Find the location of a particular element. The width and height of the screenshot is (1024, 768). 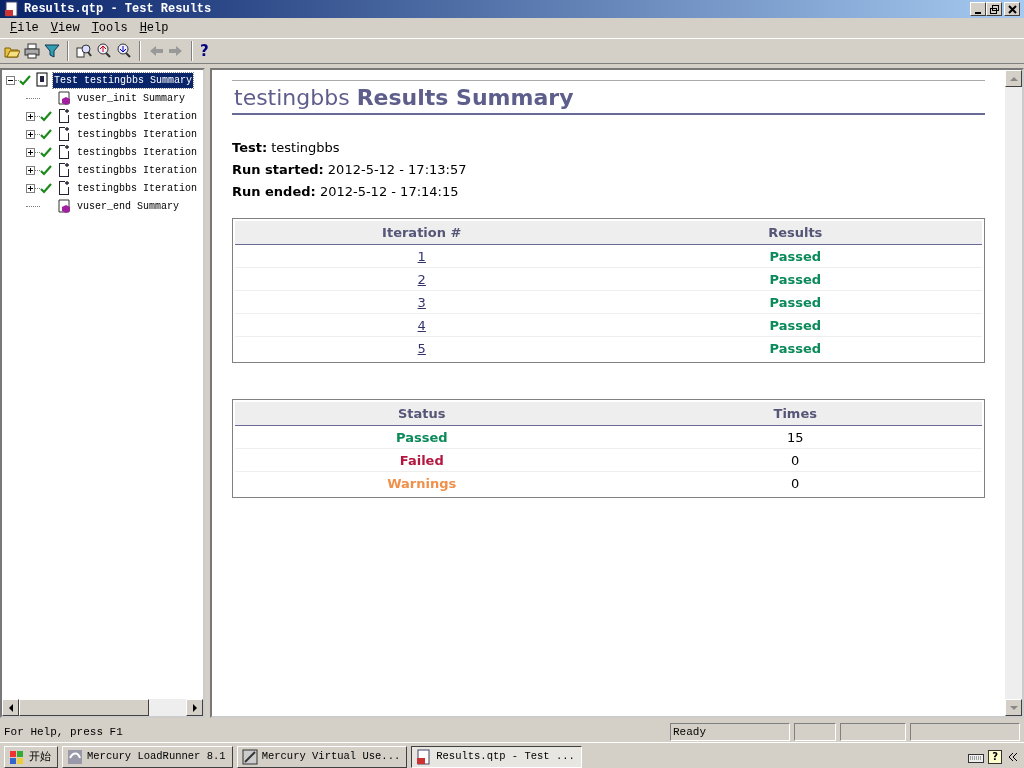

iteration-link: 4 is located at coordinates (421, 325).